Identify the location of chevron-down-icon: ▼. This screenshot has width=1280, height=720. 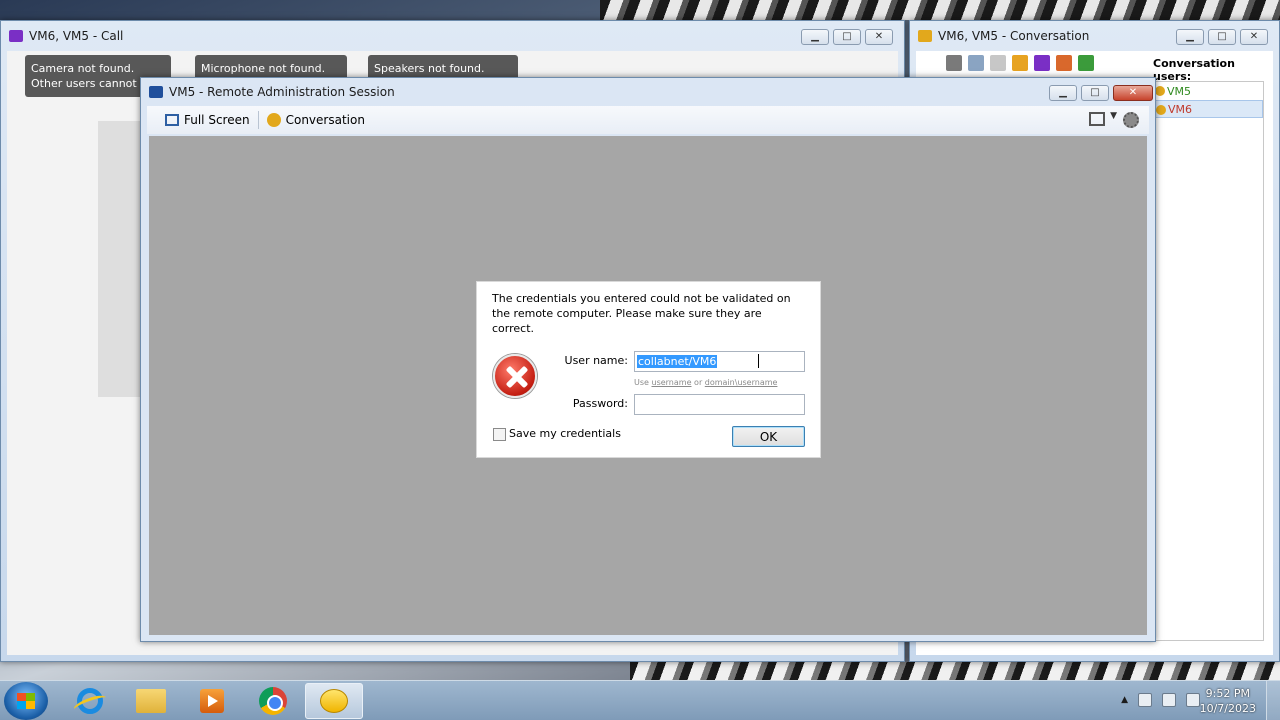
(1113, 116).